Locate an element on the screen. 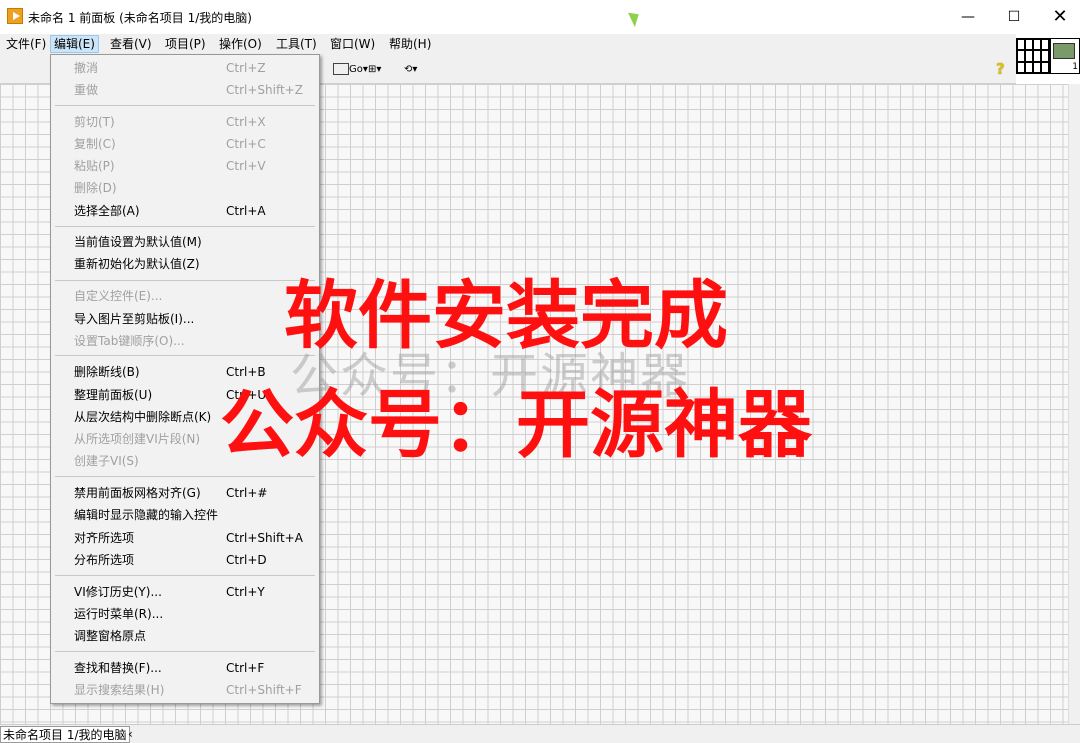 The height and width of the screenshot is (743, 1080). menu-item-label: 剪切(T) is located at coordinates (94, 122).